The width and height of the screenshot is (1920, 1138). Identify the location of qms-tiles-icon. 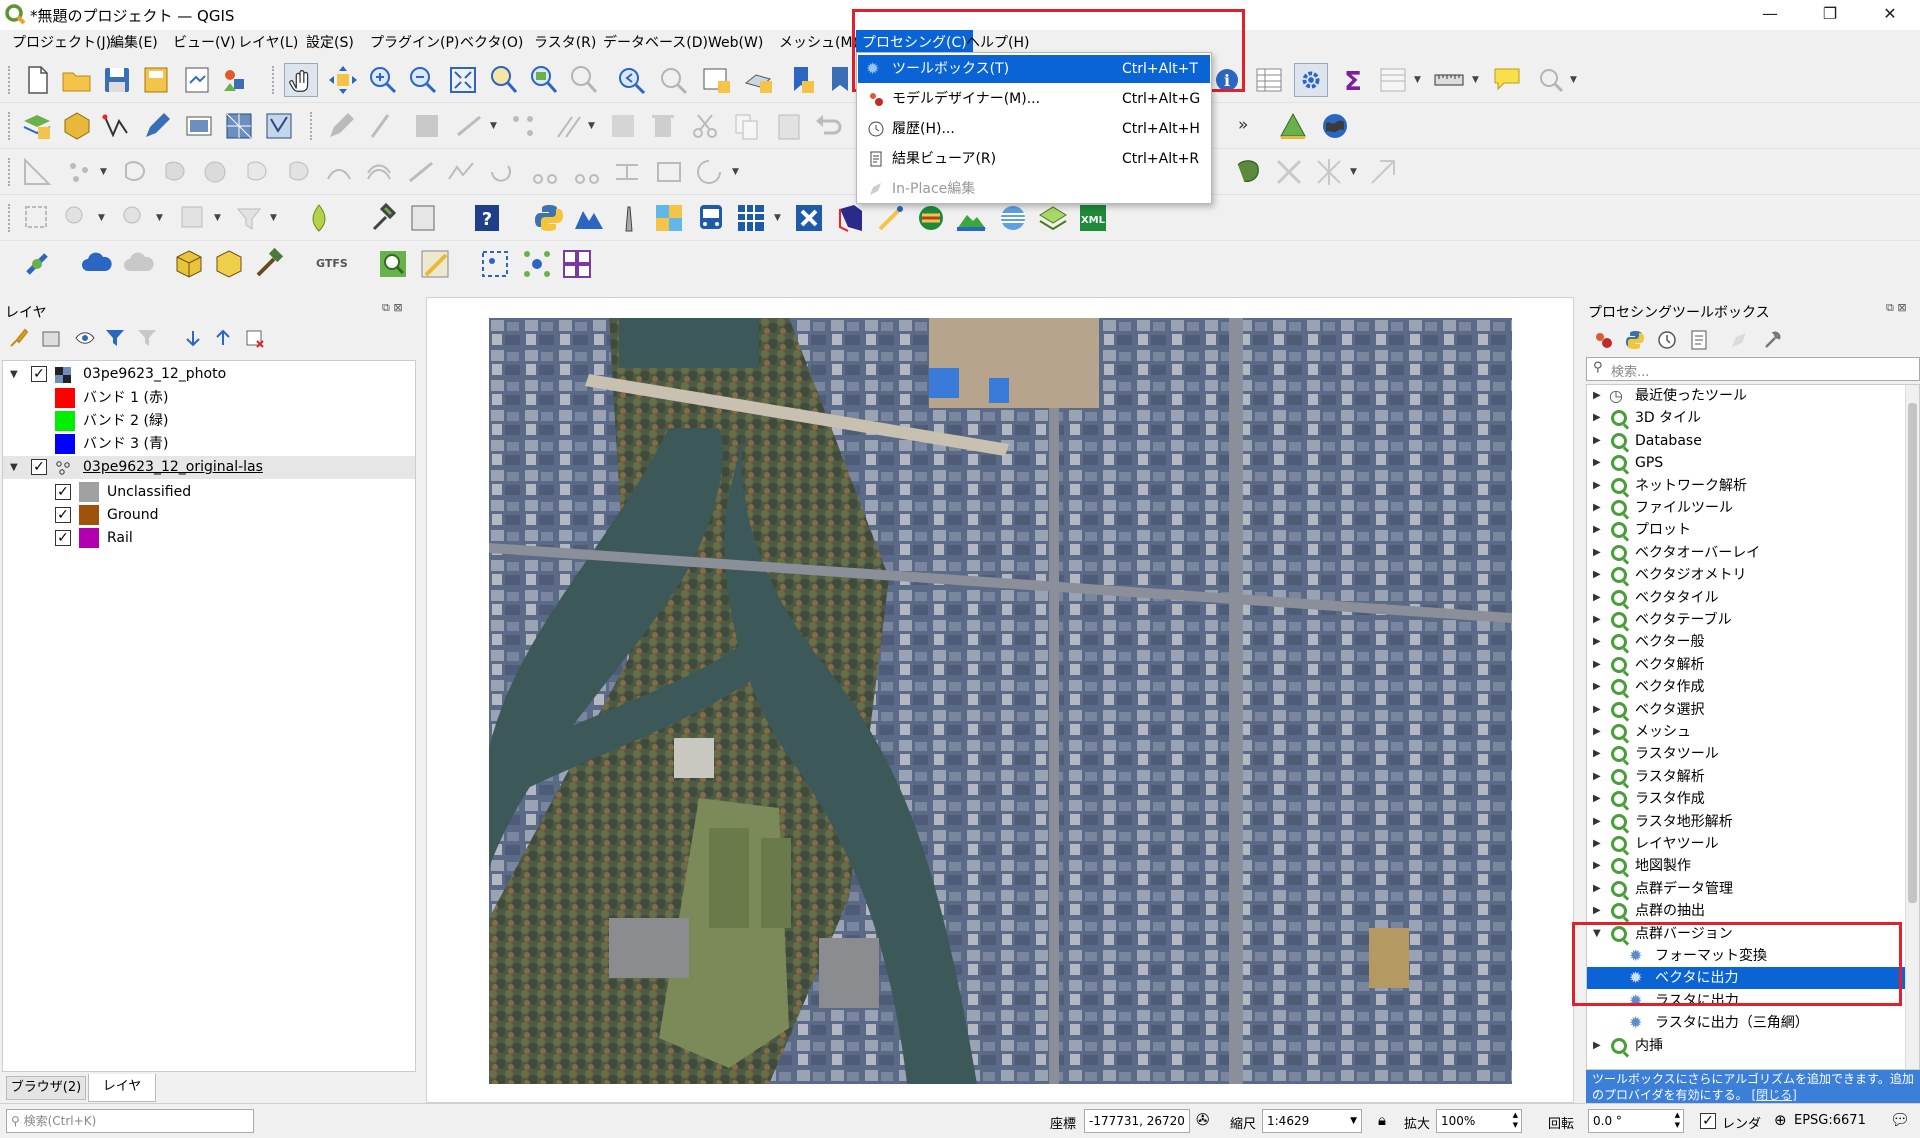
(669, 218).